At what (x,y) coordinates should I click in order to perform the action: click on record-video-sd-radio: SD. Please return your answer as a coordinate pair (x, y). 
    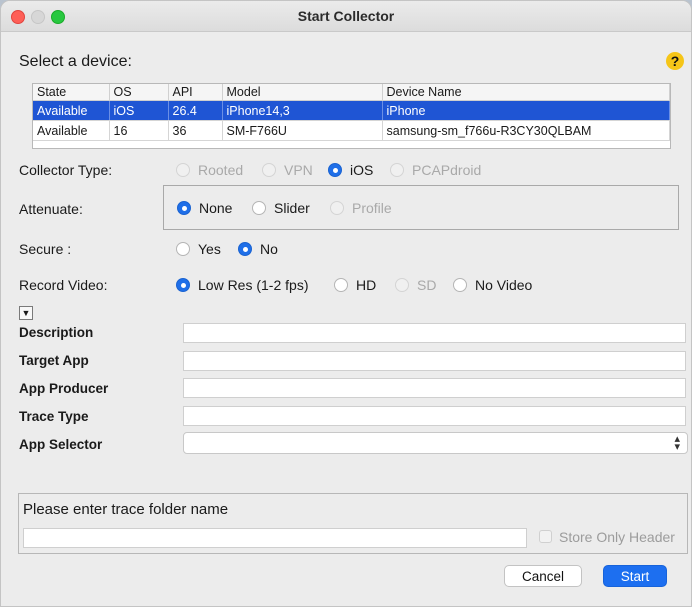
    Looking at the image, I should click on (415, 285).